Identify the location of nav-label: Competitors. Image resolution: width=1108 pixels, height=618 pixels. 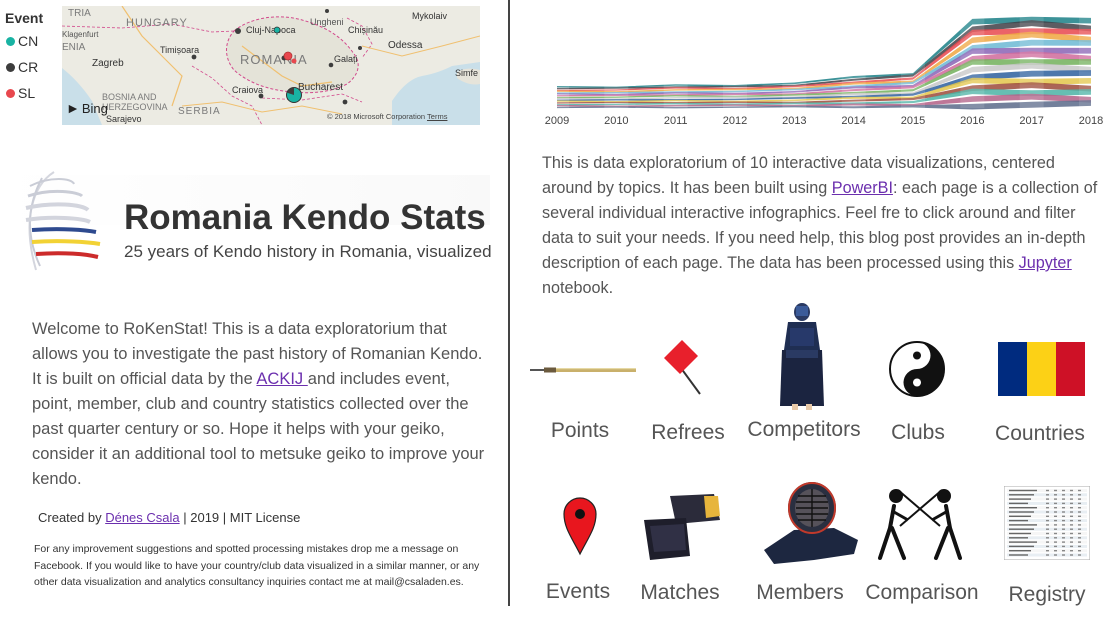
(804, 429).